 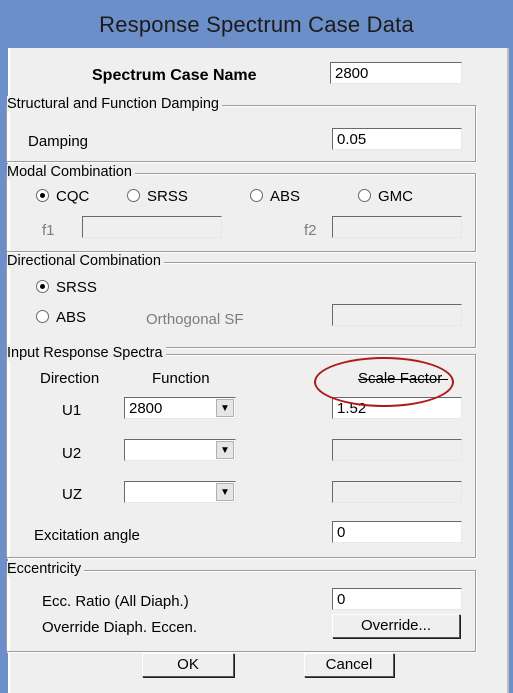 I want to click on u1-function-select: 2800 ▼, so click(x=180, y=408).